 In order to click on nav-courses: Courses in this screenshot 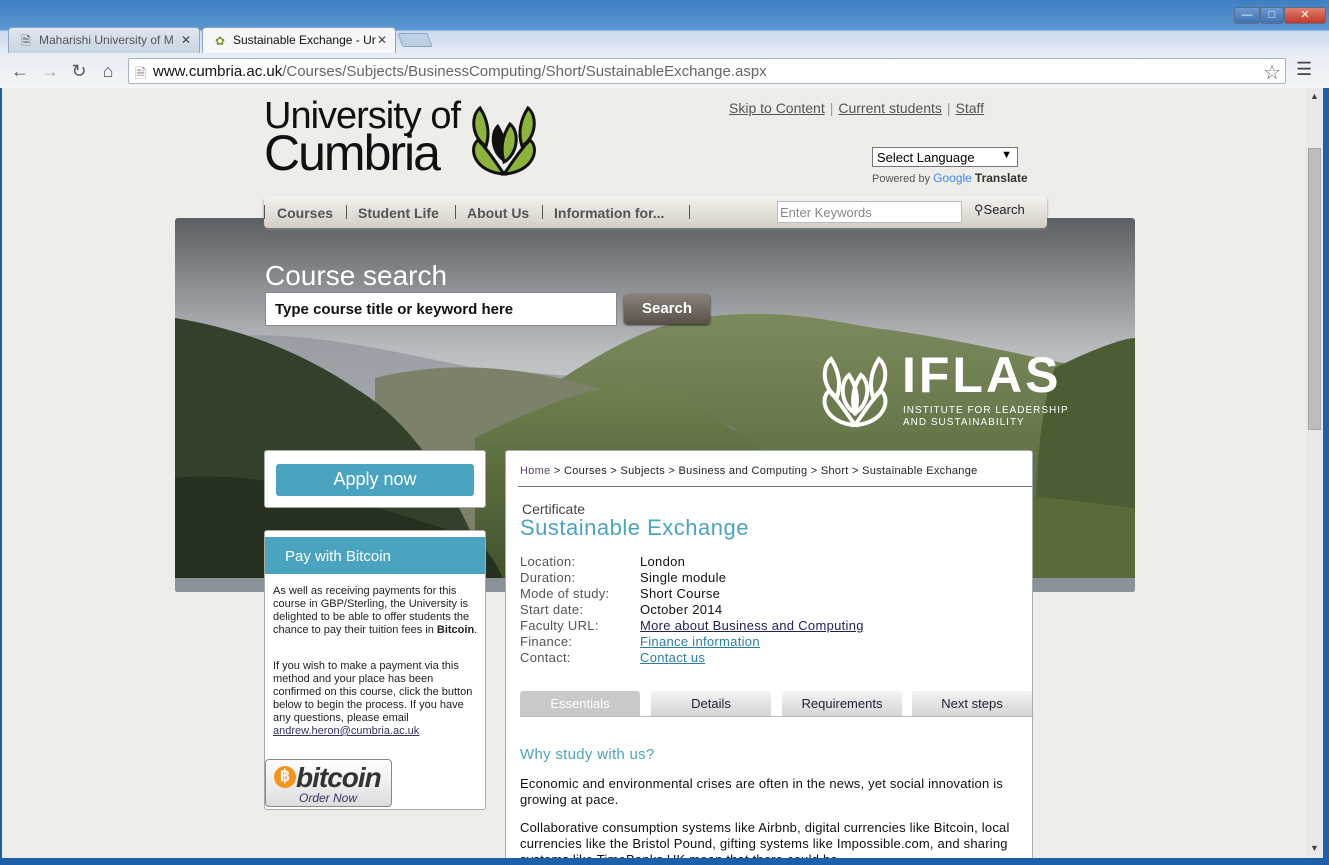, I will do `click(305, 213)`.